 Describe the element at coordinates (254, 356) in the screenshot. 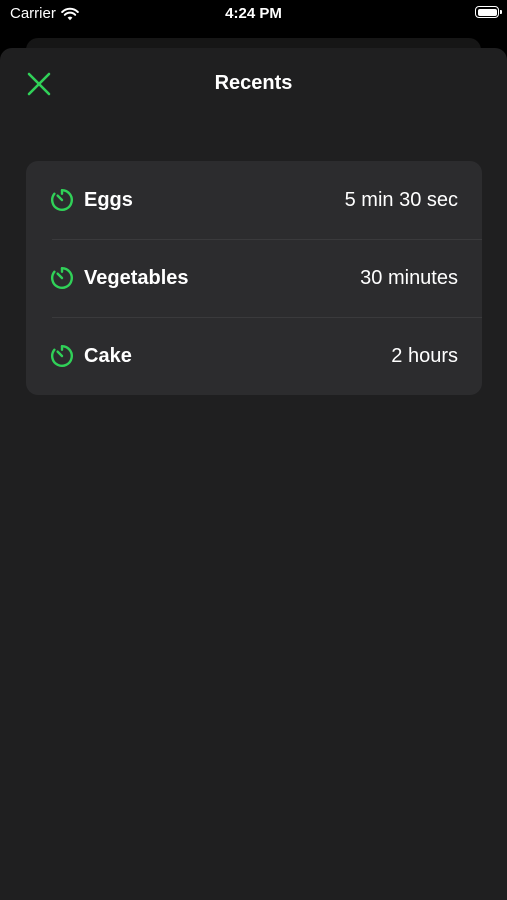

I see `recent-item-cake: Cake 2 hours` at that location.